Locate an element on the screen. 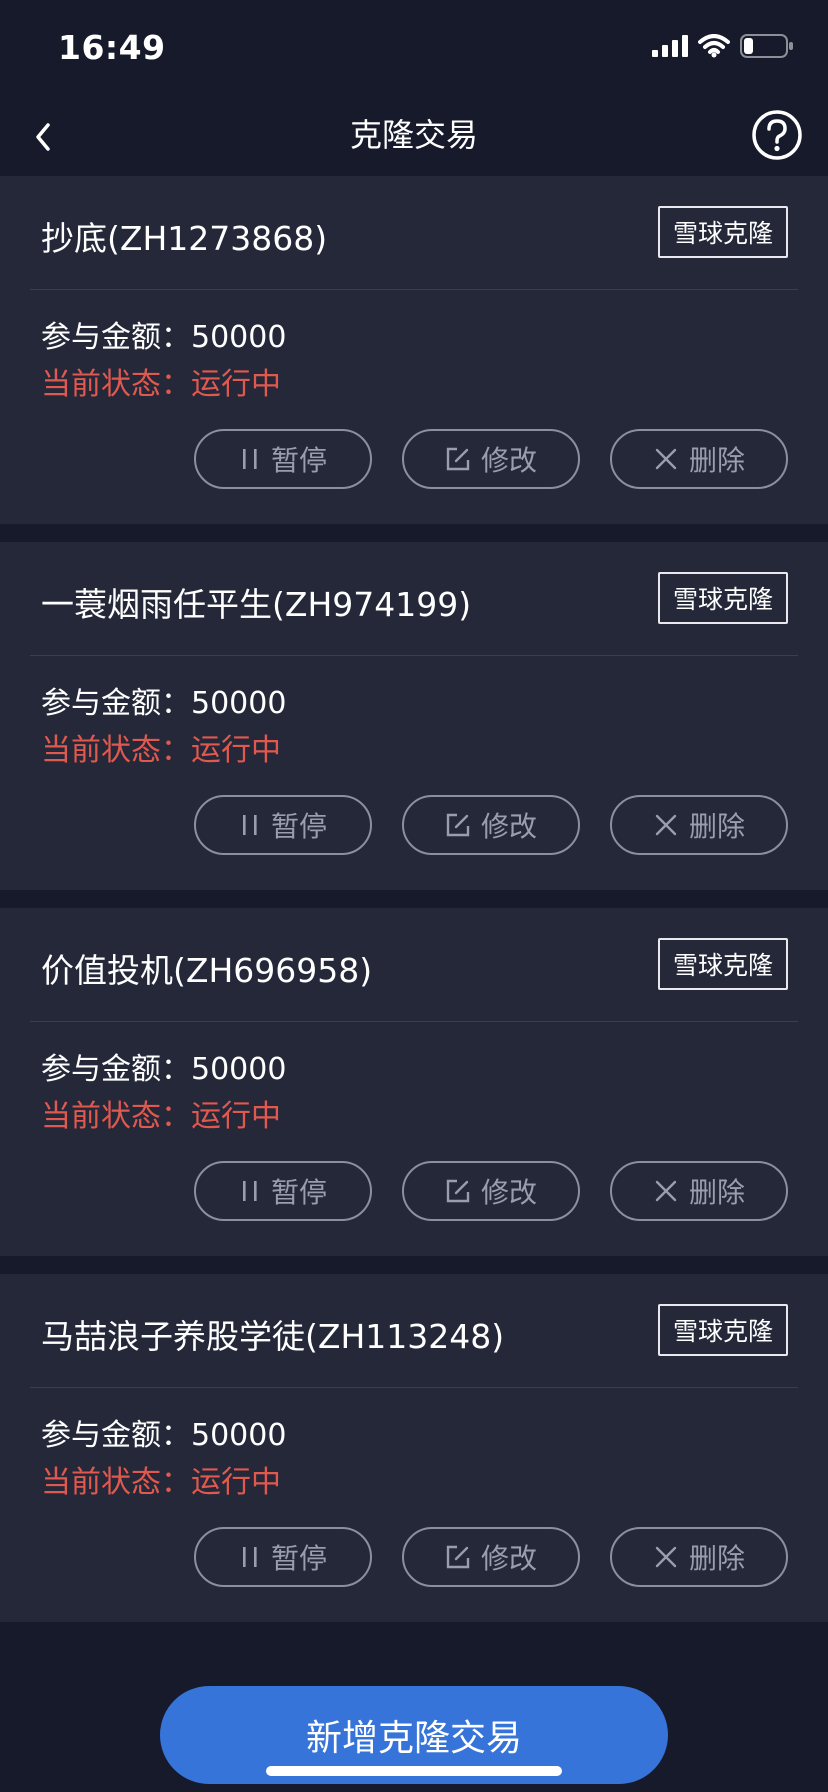  status-icons is located at coordinates (723, 48).